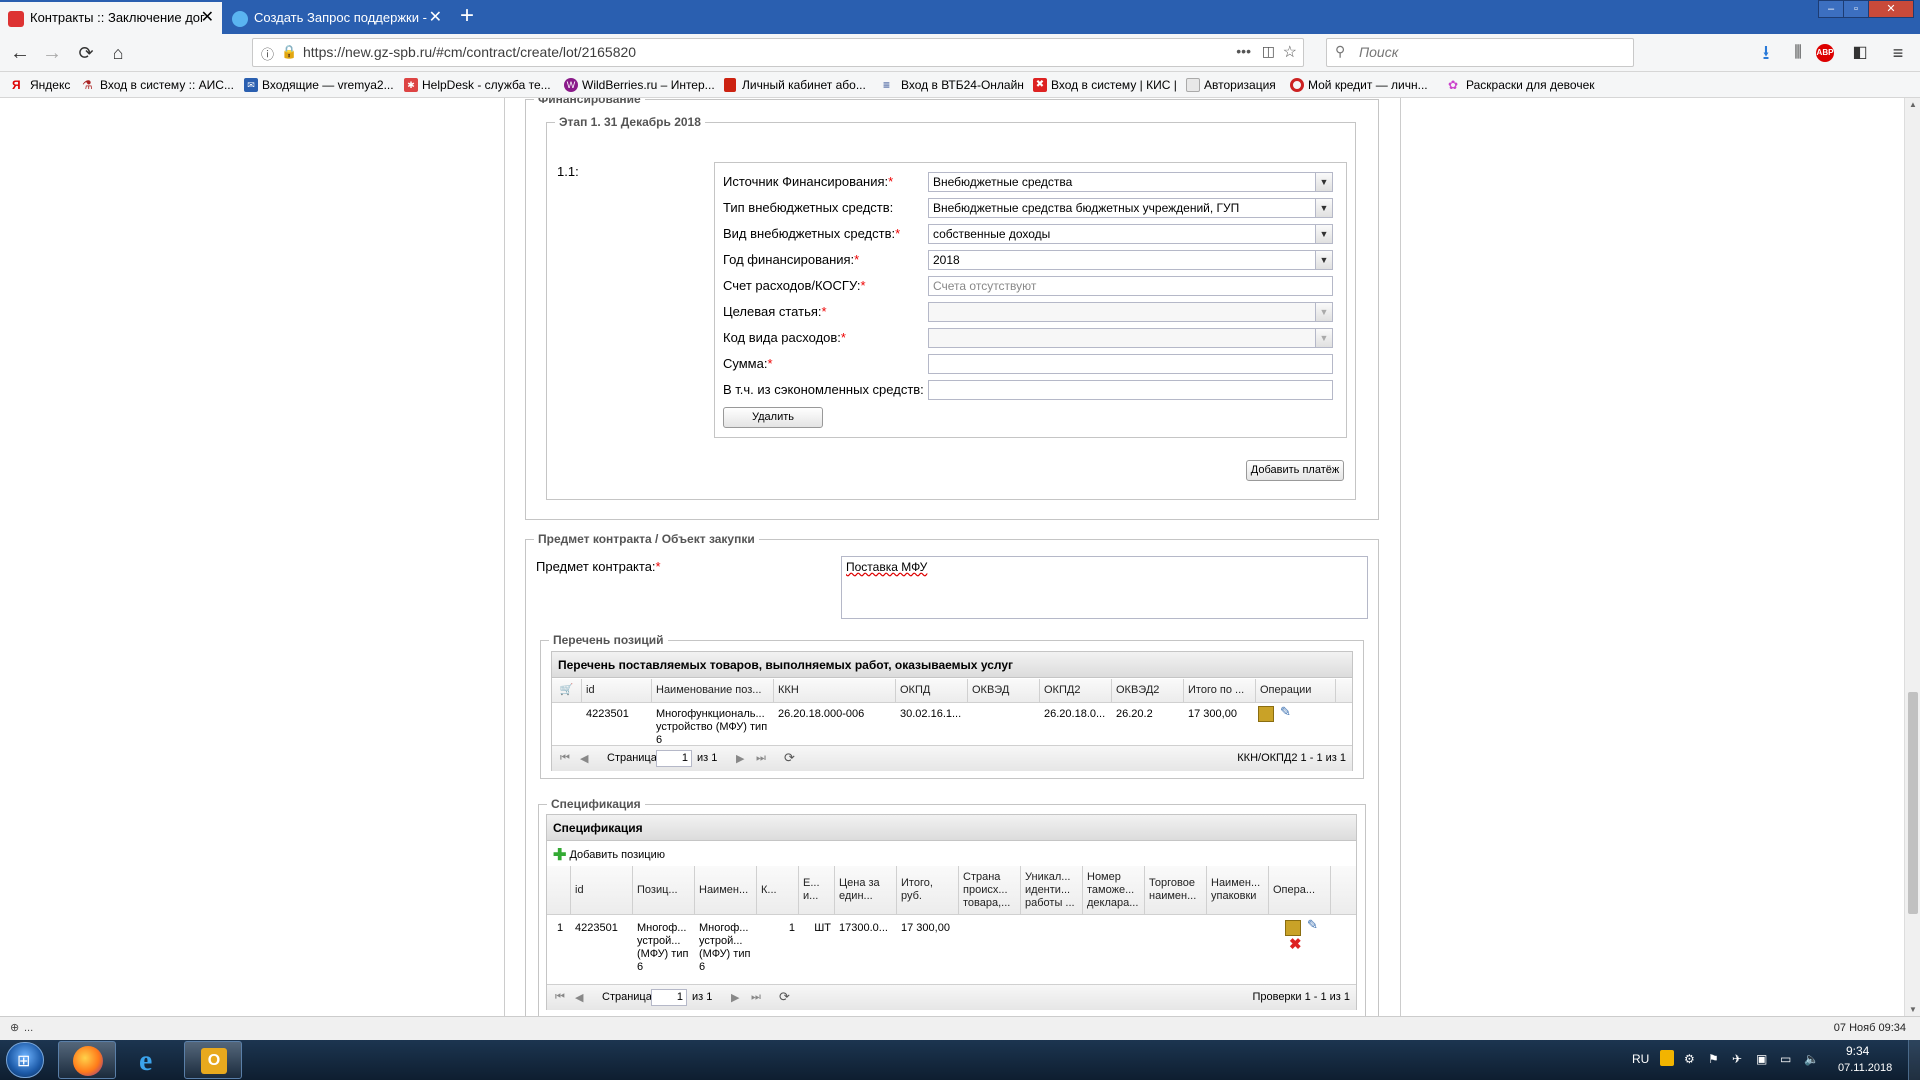 This screenshot has width=1920, height=1080. I want to click on taskbar-firefox, so click(87, 1060).